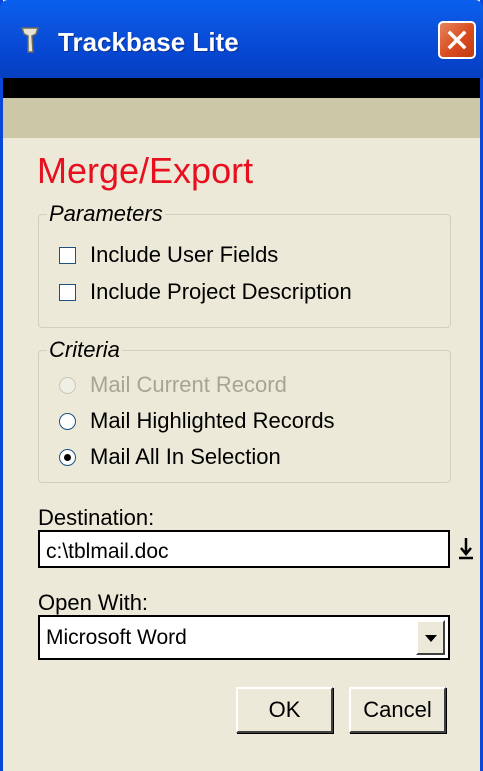 The image size is (483, 771). Describe the element at coordinates (84, 349) in the screenshot. I see `criteria-legend: Criteria` at that location.